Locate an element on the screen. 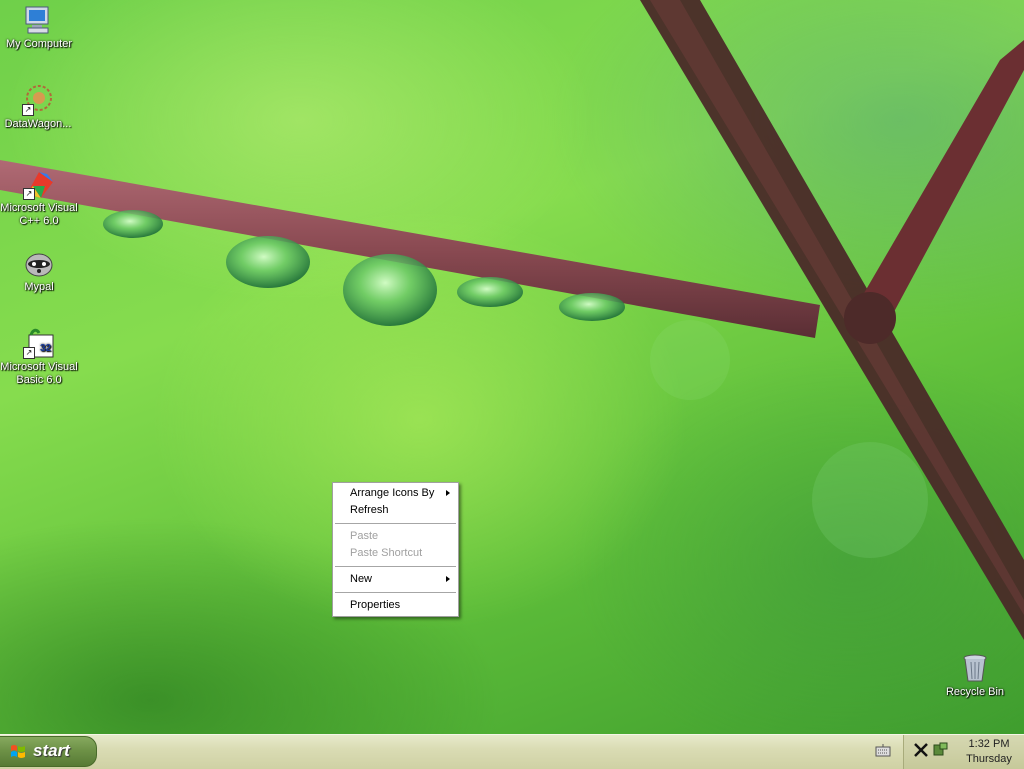 Image resolution: width=1024 pixels, height=769 pixels. desktop-icon-visual-basic: 32 ↗ Microsoft Visual Basic 6.0 is located at coordinates (39, 357).